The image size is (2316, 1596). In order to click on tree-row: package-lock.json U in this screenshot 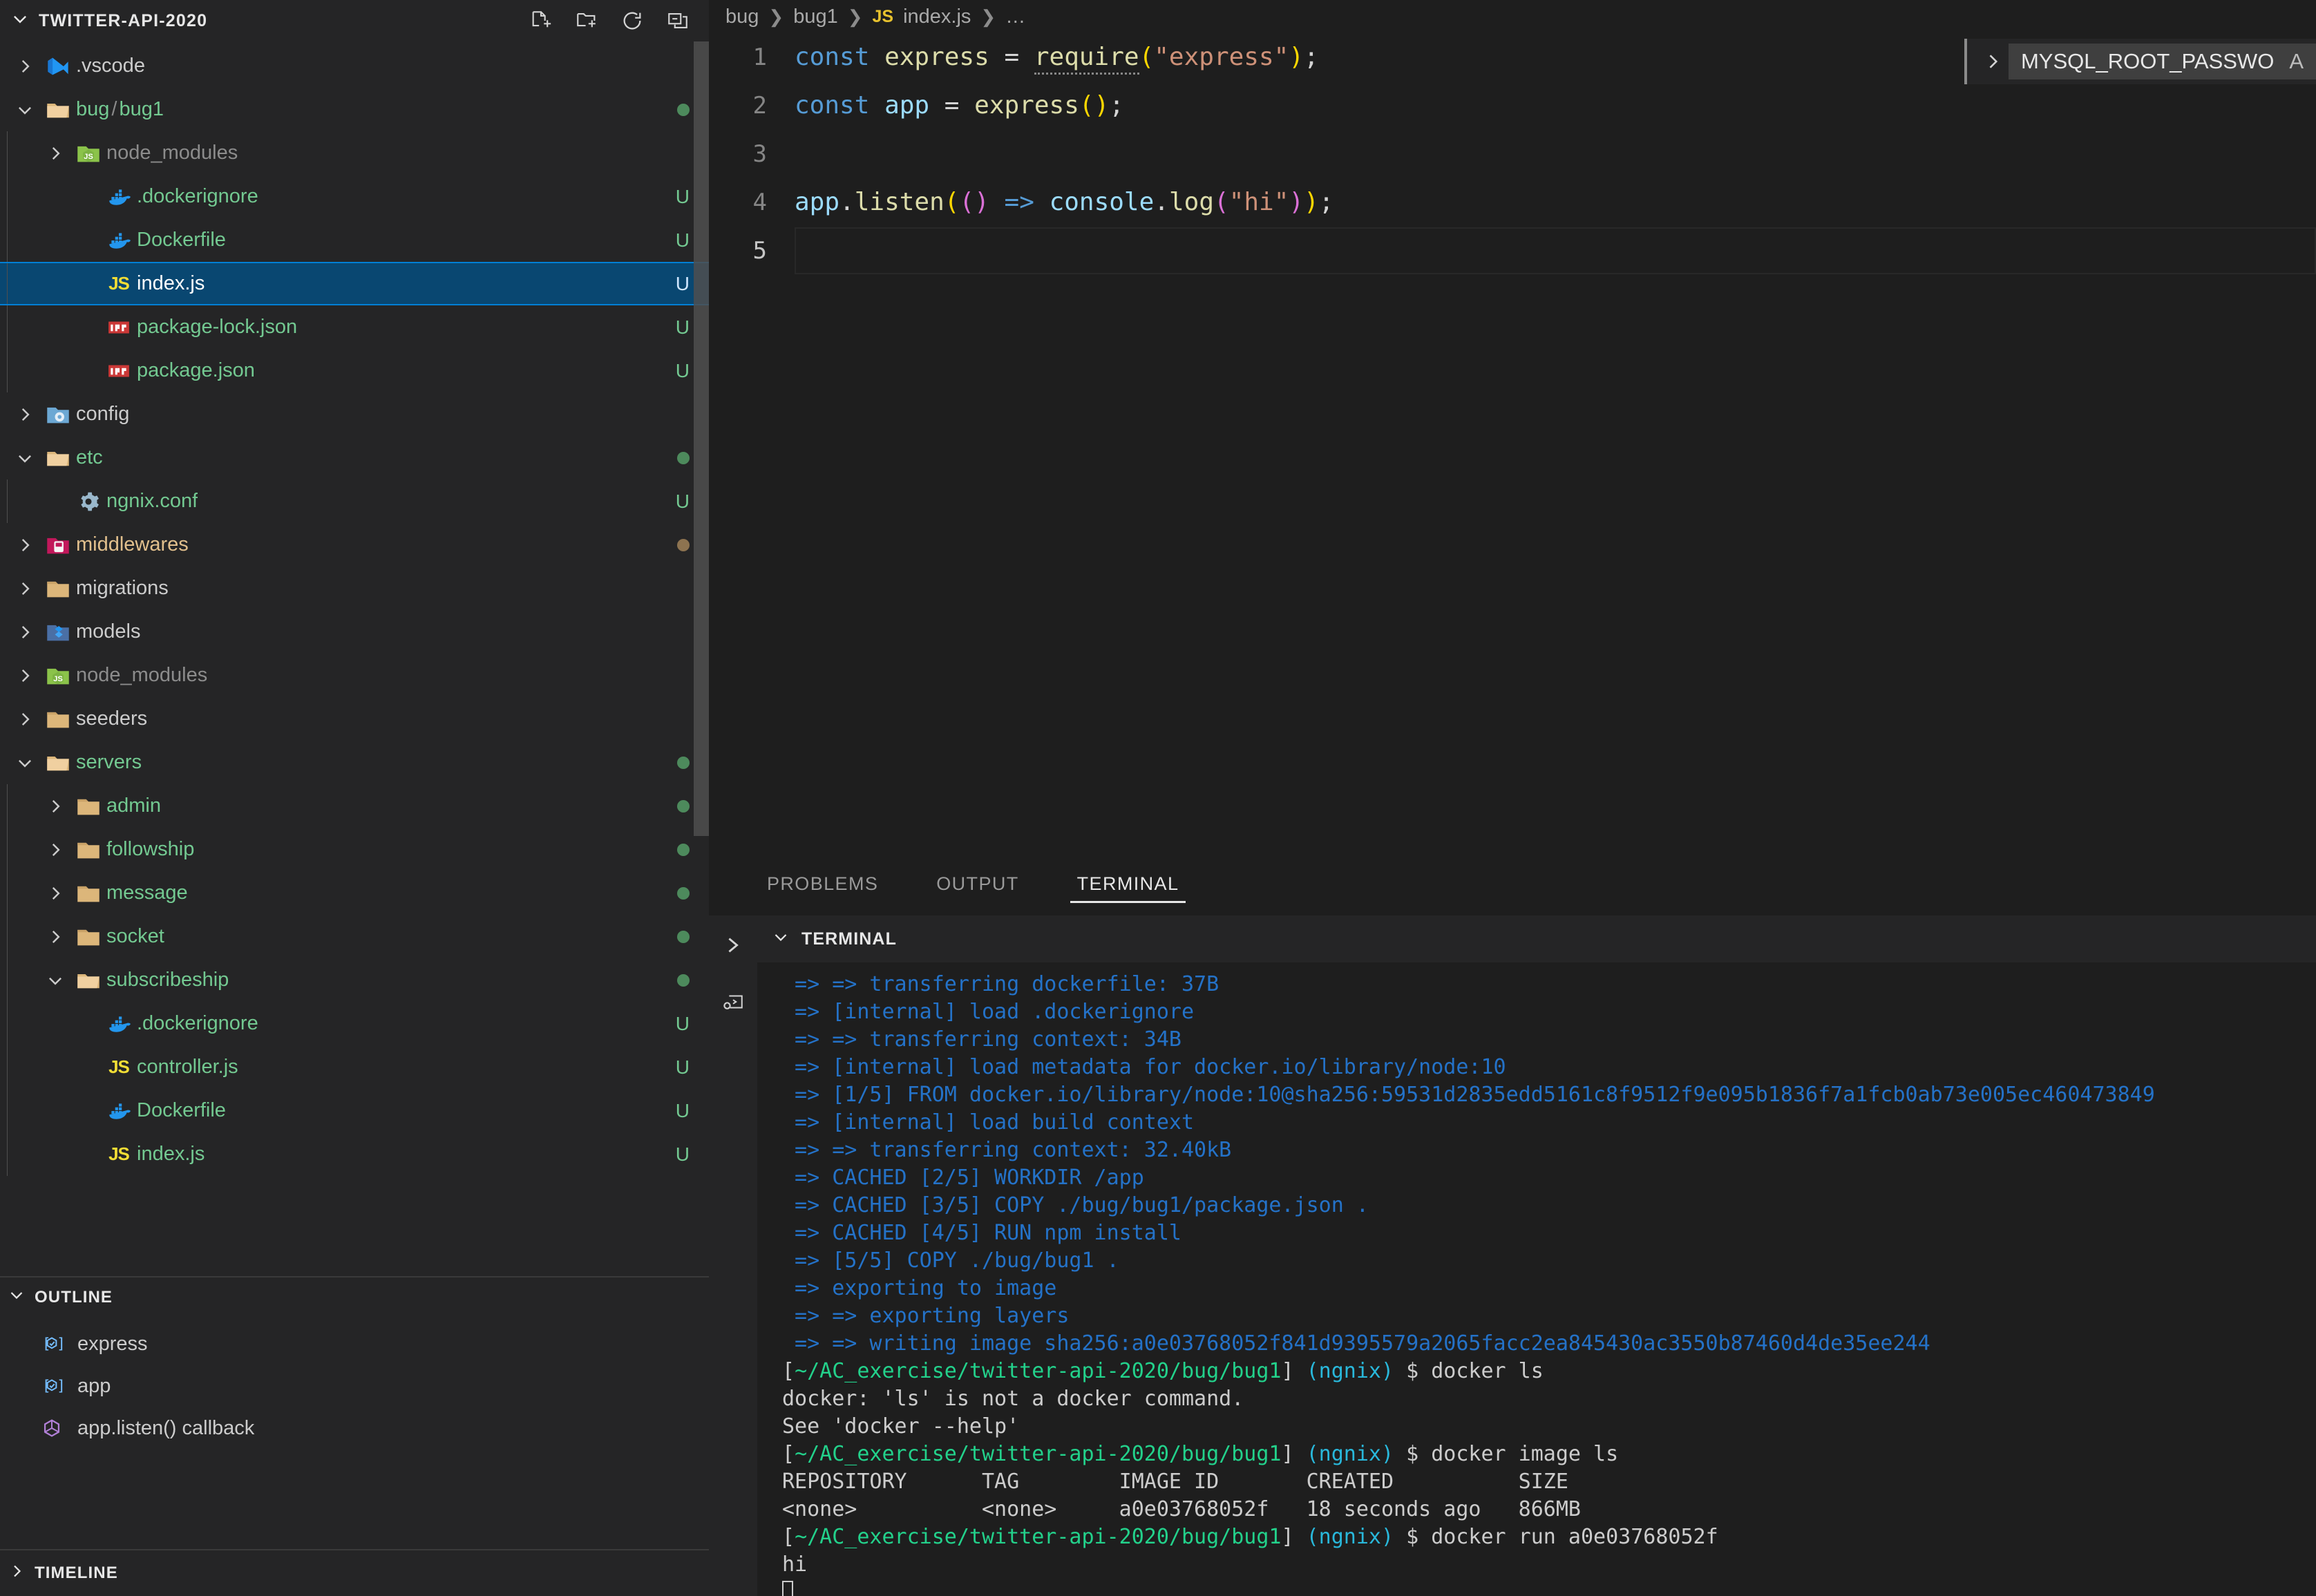, I will do `click(354, 327)`.